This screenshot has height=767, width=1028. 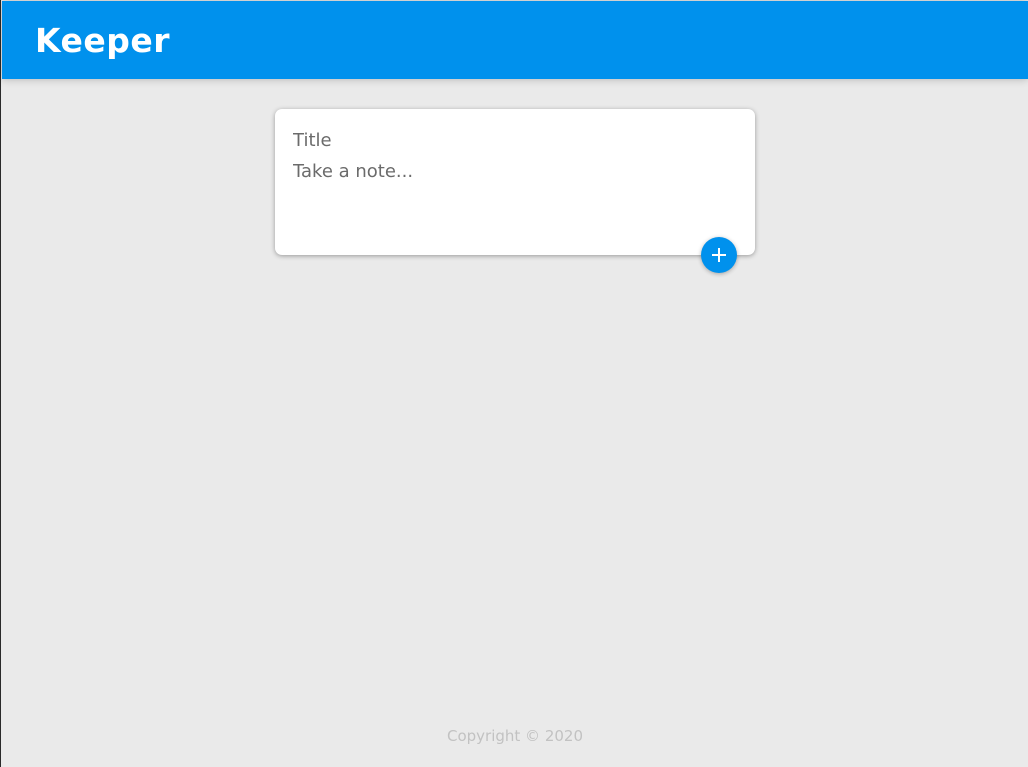 I want to click on add-note-button, so click(x=719, y=255).